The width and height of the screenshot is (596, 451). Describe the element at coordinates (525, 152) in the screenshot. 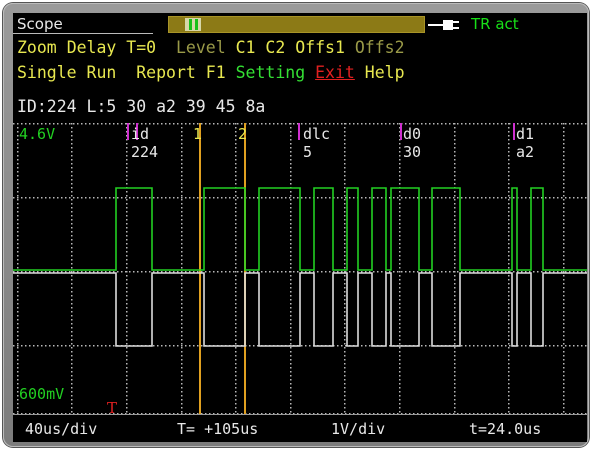

I see `field-value-d1: a2` at that location.